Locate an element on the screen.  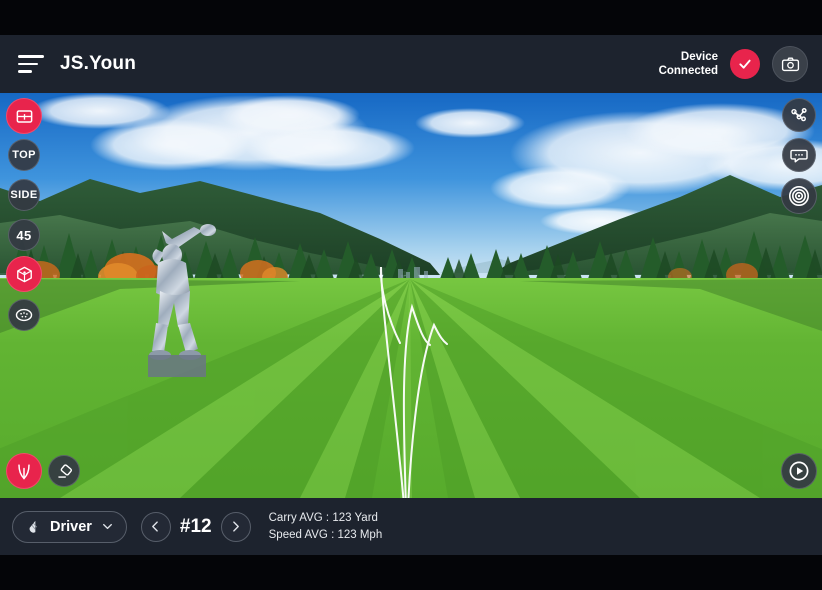
next-shot-button is located at coordinates (235, 526).